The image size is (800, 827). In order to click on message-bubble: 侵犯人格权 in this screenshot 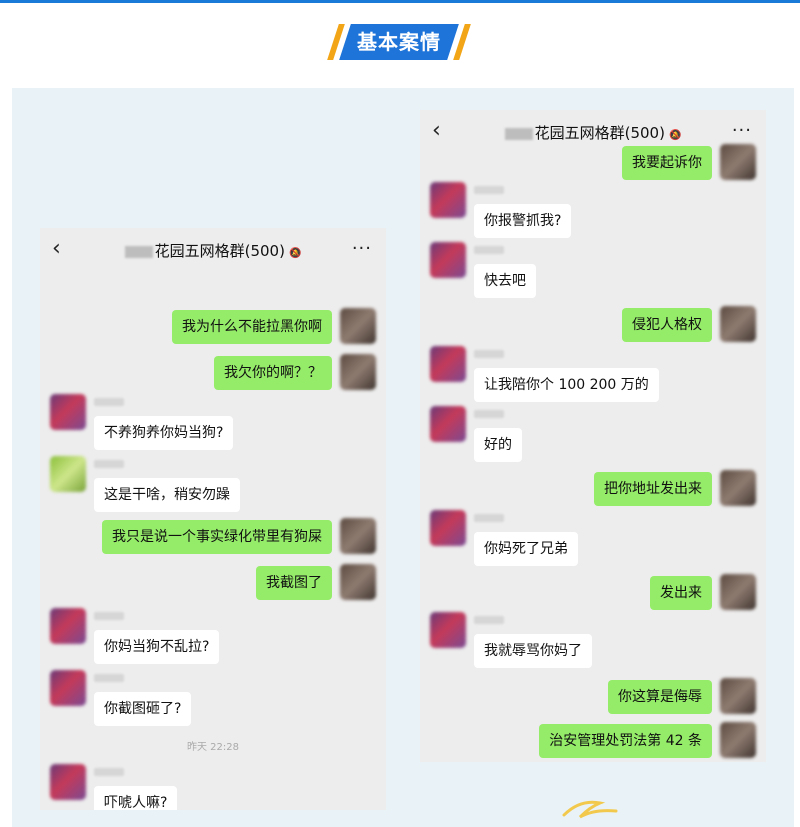, I will do `click(667, 325)`.